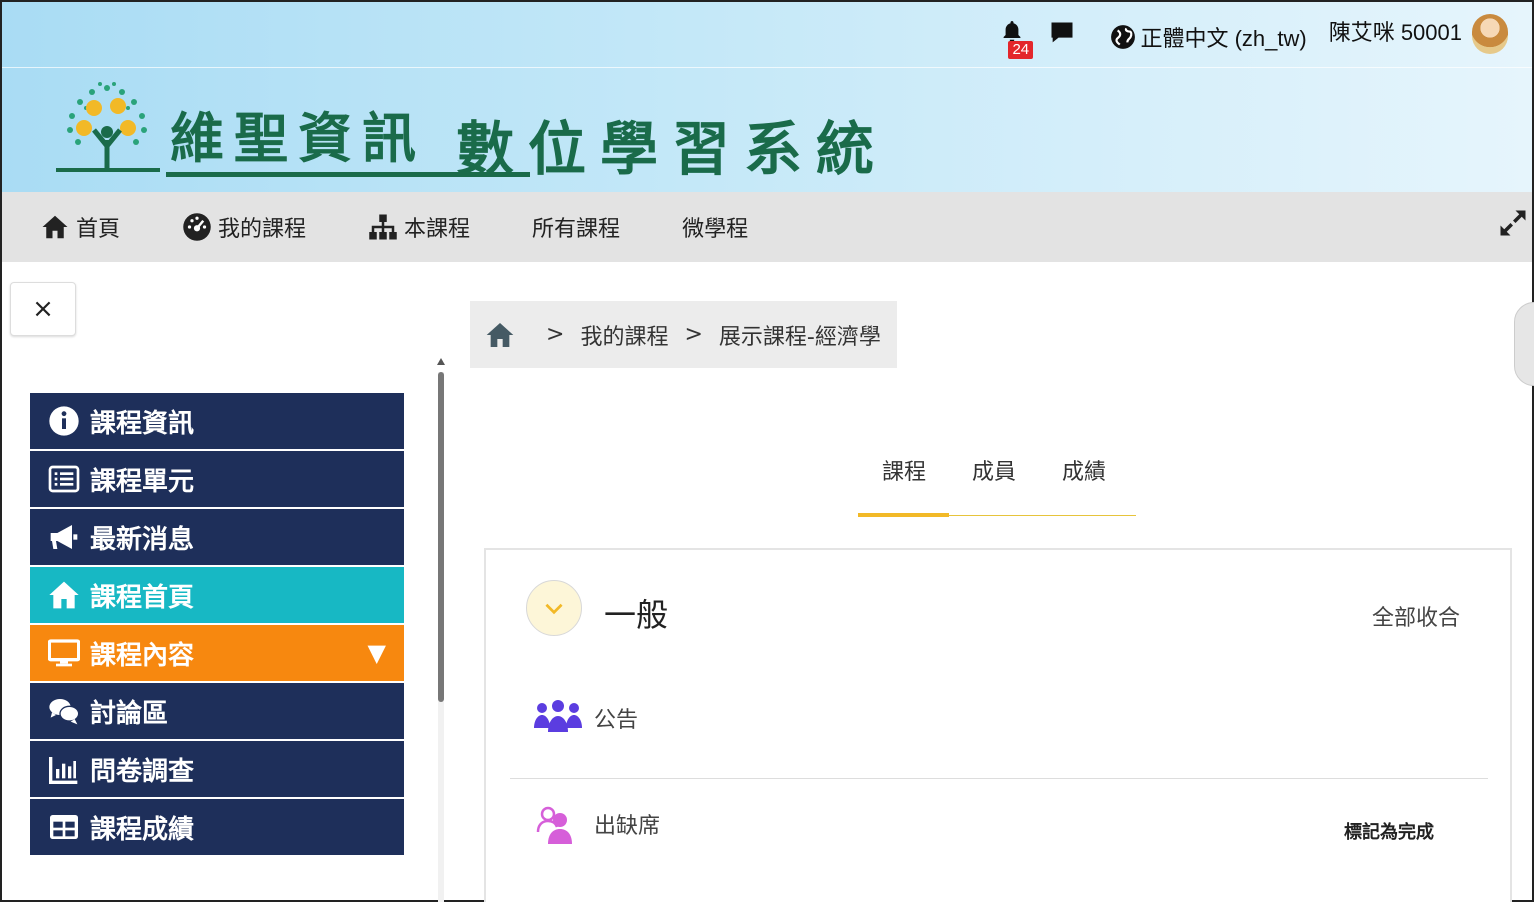  Describe the element at coordinates (1084, 479) in the screenshot. I see `tab-grades: 成績` at that location.